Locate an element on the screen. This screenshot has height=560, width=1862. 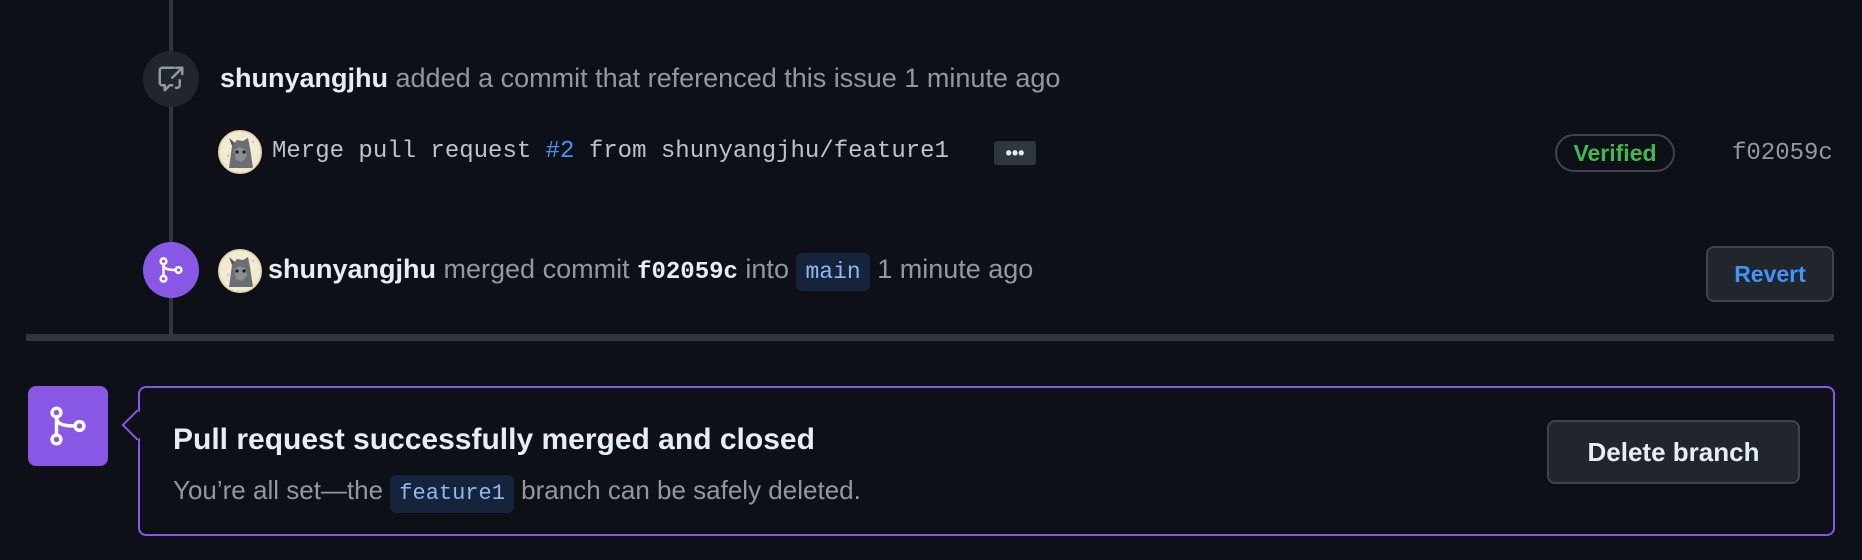
into-text: into is located at coordinates (767, 269).